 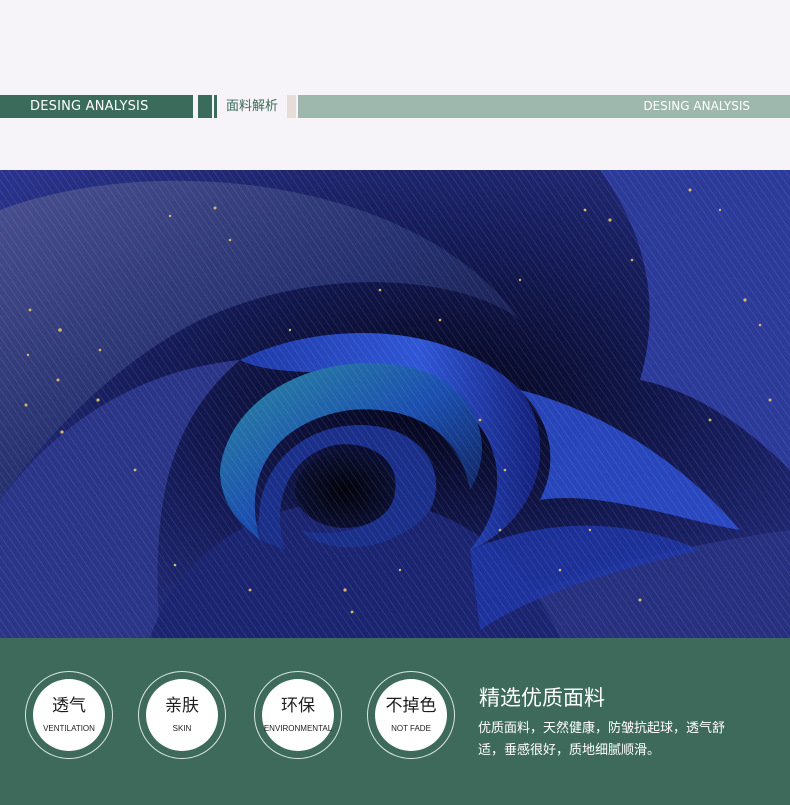 I want to click on feature-cn-label: 透气, so click(x=69, y=706).